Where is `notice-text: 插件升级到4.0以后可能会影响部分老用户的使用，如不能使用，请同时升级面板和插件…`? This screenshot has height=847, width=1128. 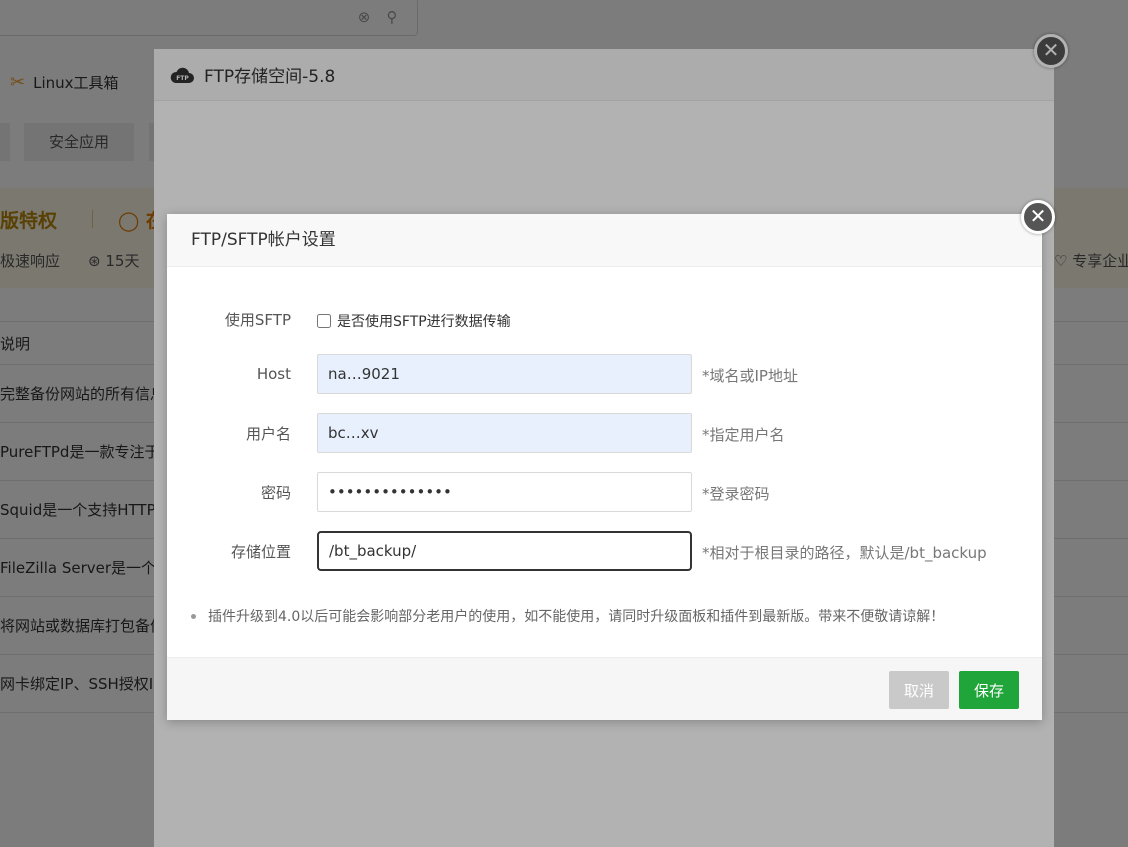 notice-text: 插件升级到4.0以后可能会影响部分老用户的使用，如不能使用，请同时升级面板和插件… is located at coordinates (576, 617).